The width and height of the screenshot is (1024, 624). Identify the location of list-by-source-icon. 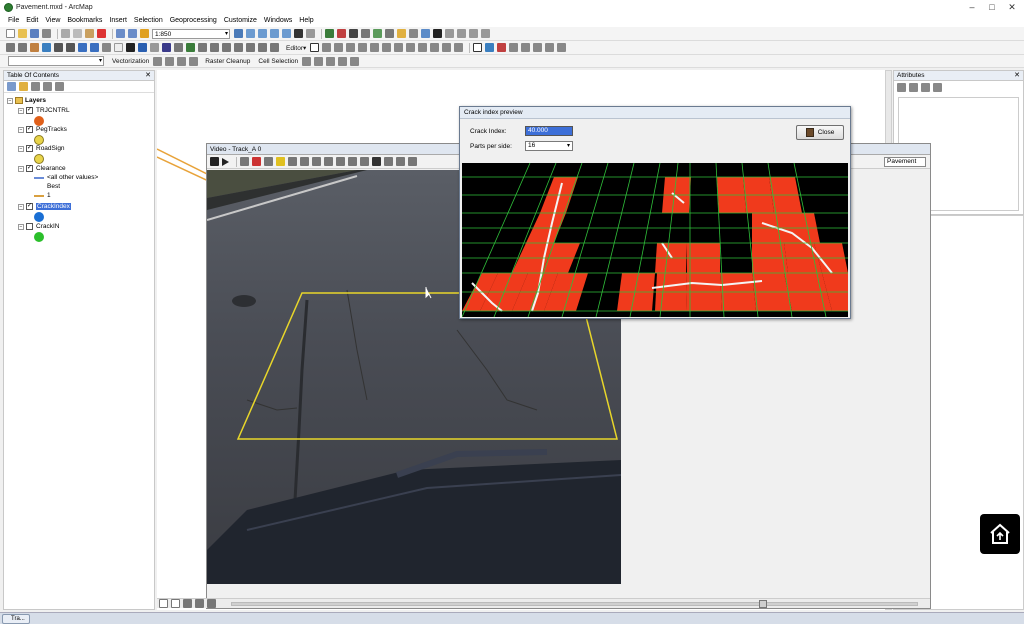
(23, 86).